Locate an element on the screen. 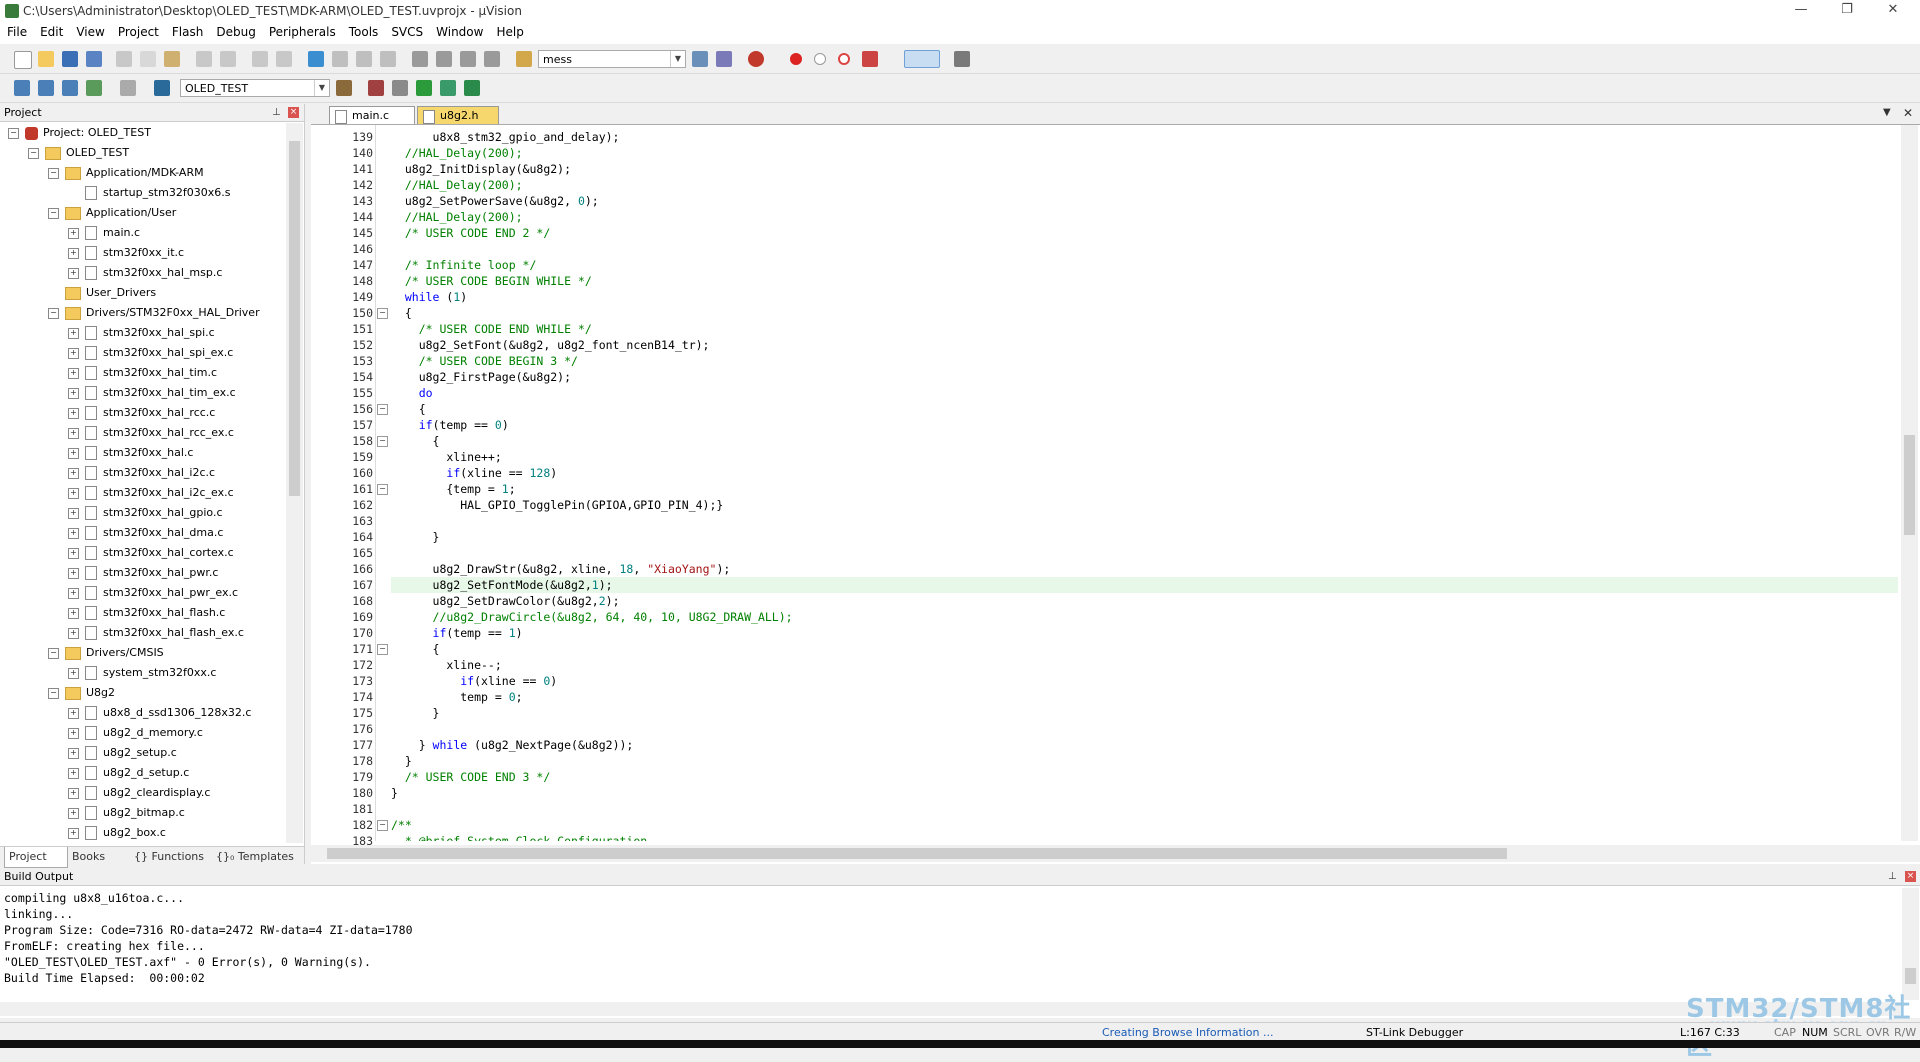 This screenshot has height=1062, width=1920. incremental-find-icon is located at coordinates (700, 59).